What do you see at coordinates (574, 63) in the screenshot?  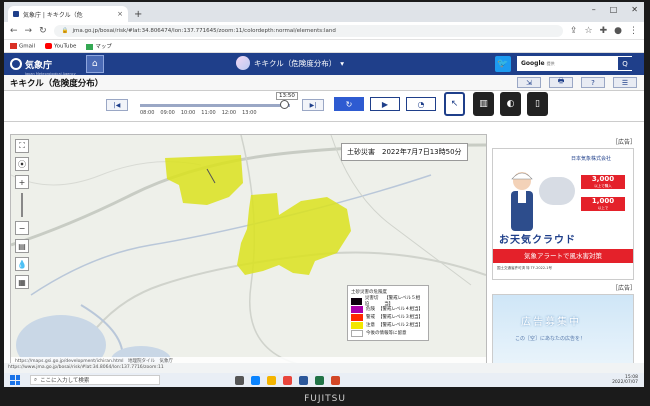 I see `google-search: Google 提供 Q` at bounding box center [574, 63].